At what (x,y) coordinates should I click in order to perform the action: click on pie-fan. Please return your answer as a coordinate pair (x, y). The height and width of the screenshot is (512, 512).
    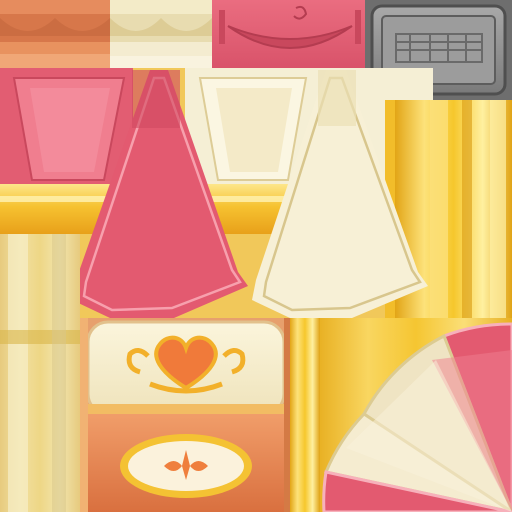
    Looking at the image, I should click on (416, 415).